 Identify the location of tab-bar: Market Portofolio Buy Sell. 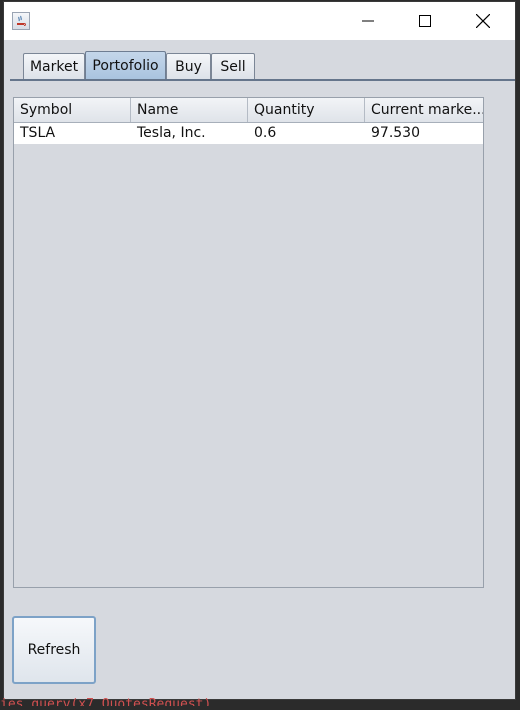
(259, 62).